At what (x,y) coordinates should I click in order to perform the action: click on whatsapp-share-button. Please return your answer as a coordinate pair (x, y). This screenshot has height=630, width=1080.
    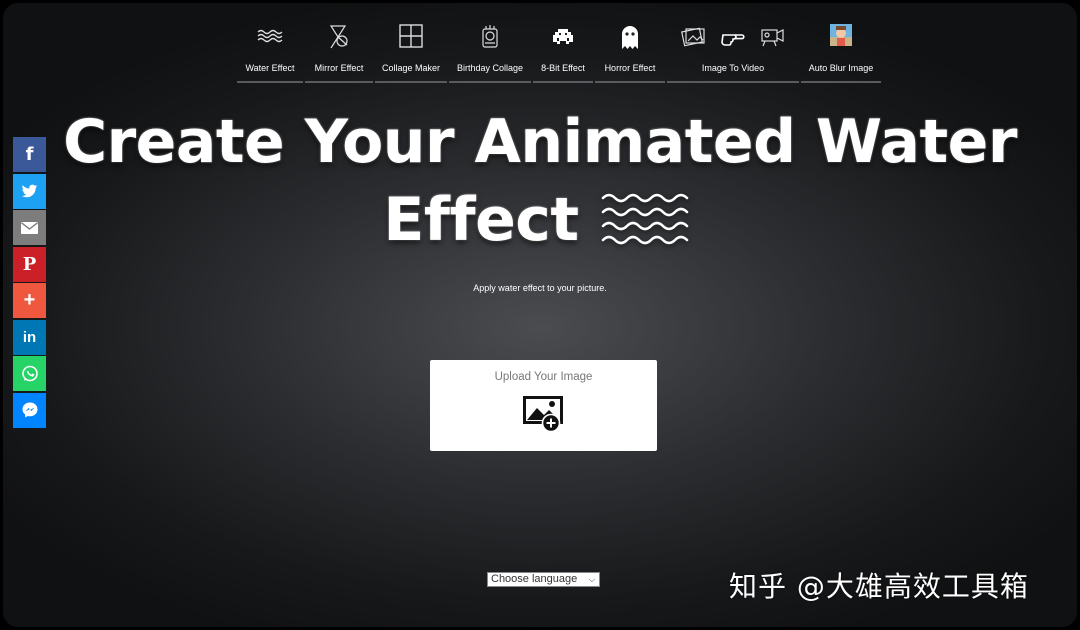
    Looking at the image, I should click on (29, 373).